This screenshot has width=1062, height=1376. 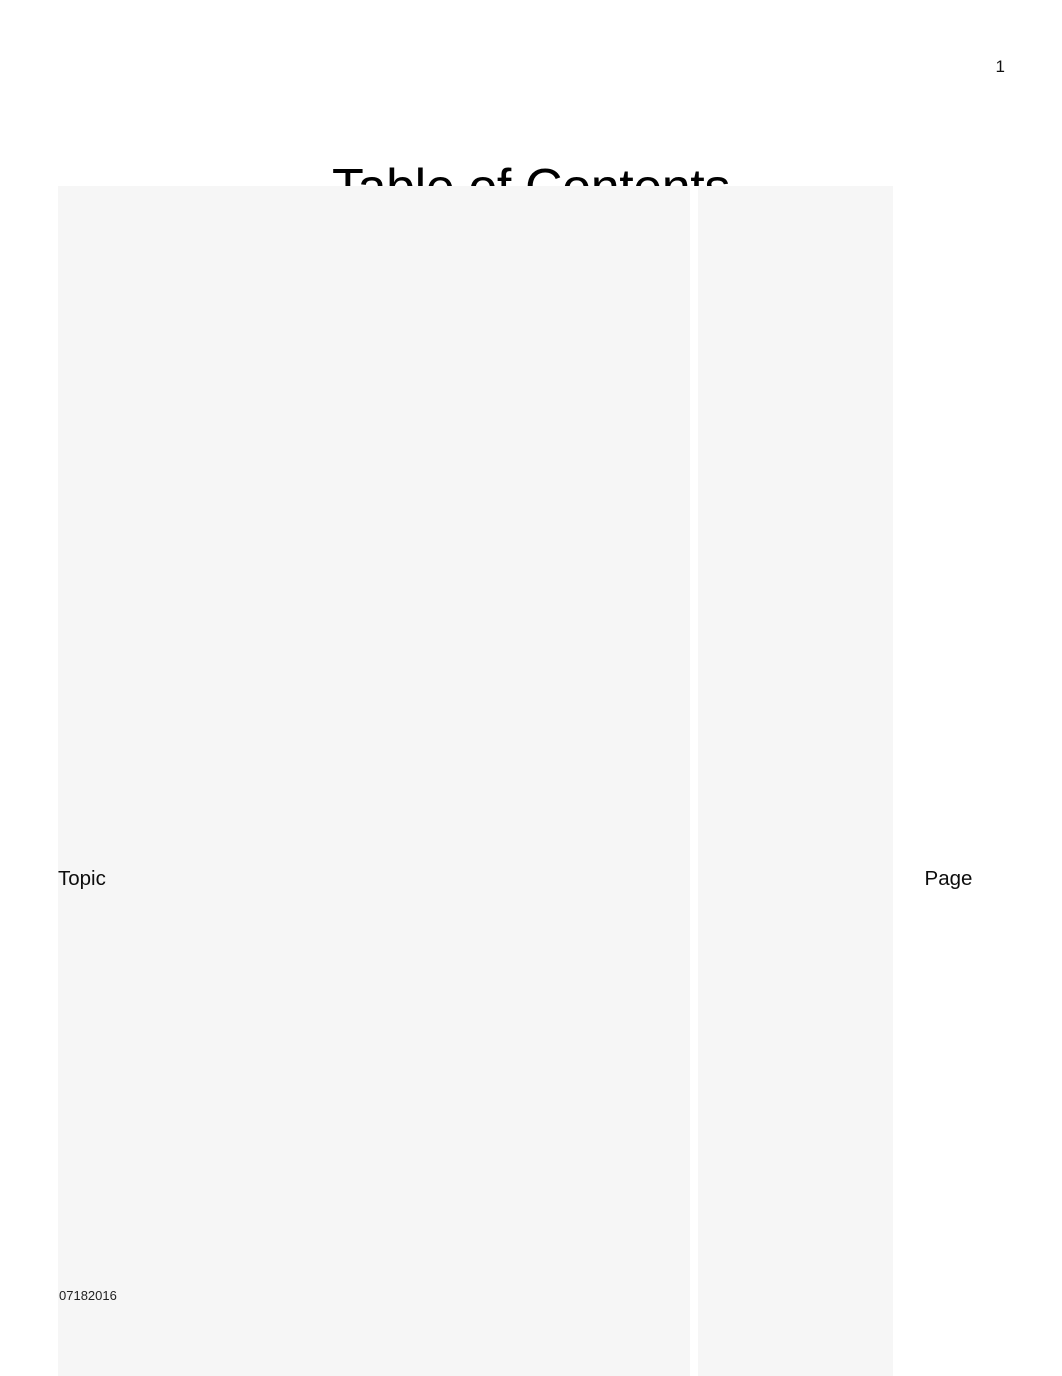 I want to click on footer-date: 07182016, so click(x=88, y=1295).